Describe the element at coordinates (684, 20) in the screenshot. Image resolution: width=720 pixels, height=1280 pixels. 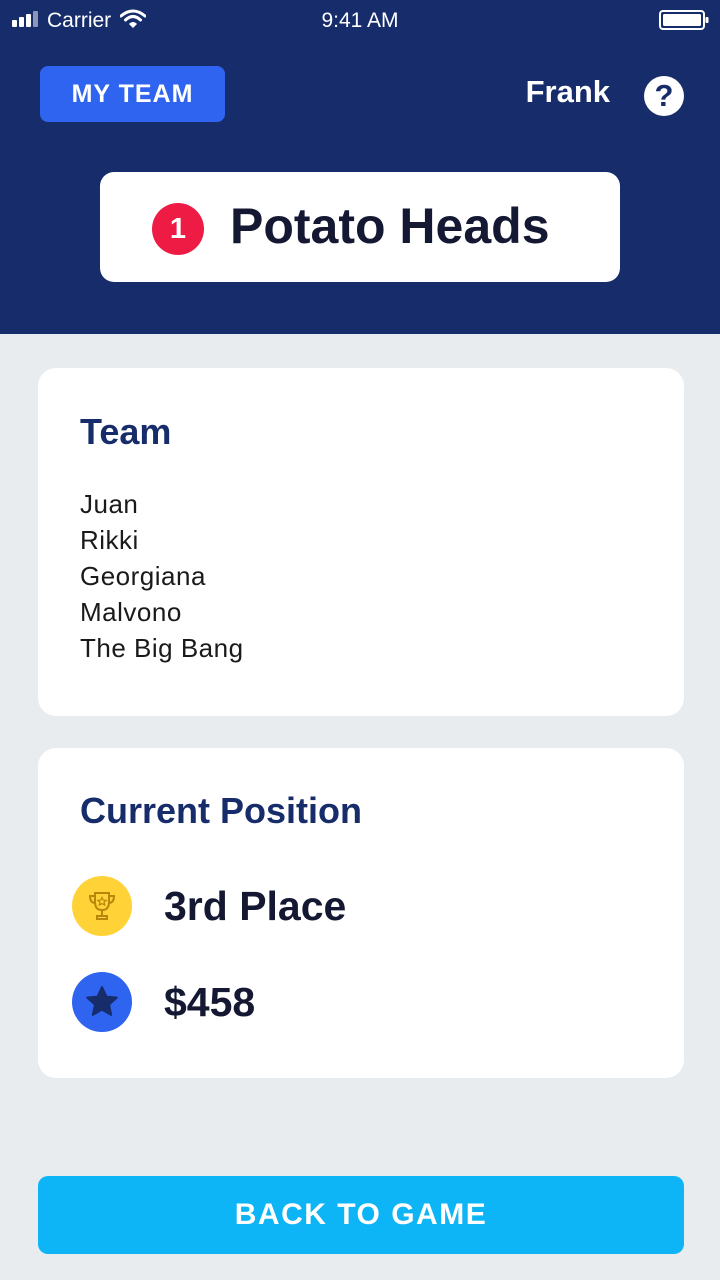
I see `battery-icon` at that location.